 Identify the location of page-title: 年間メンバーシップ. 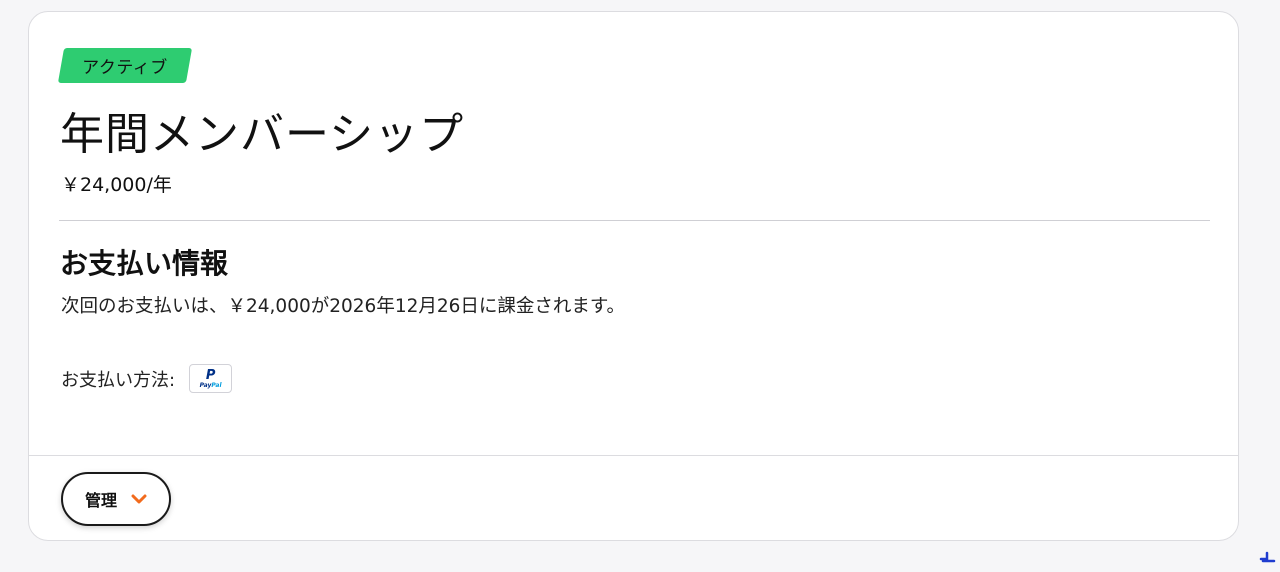
(262, 134).